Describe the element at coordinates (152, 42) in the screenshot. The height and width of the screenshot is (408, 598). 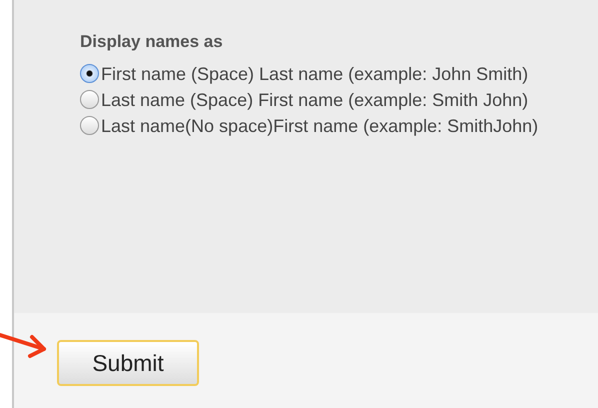
I see `section-title: Display names as` at that location.